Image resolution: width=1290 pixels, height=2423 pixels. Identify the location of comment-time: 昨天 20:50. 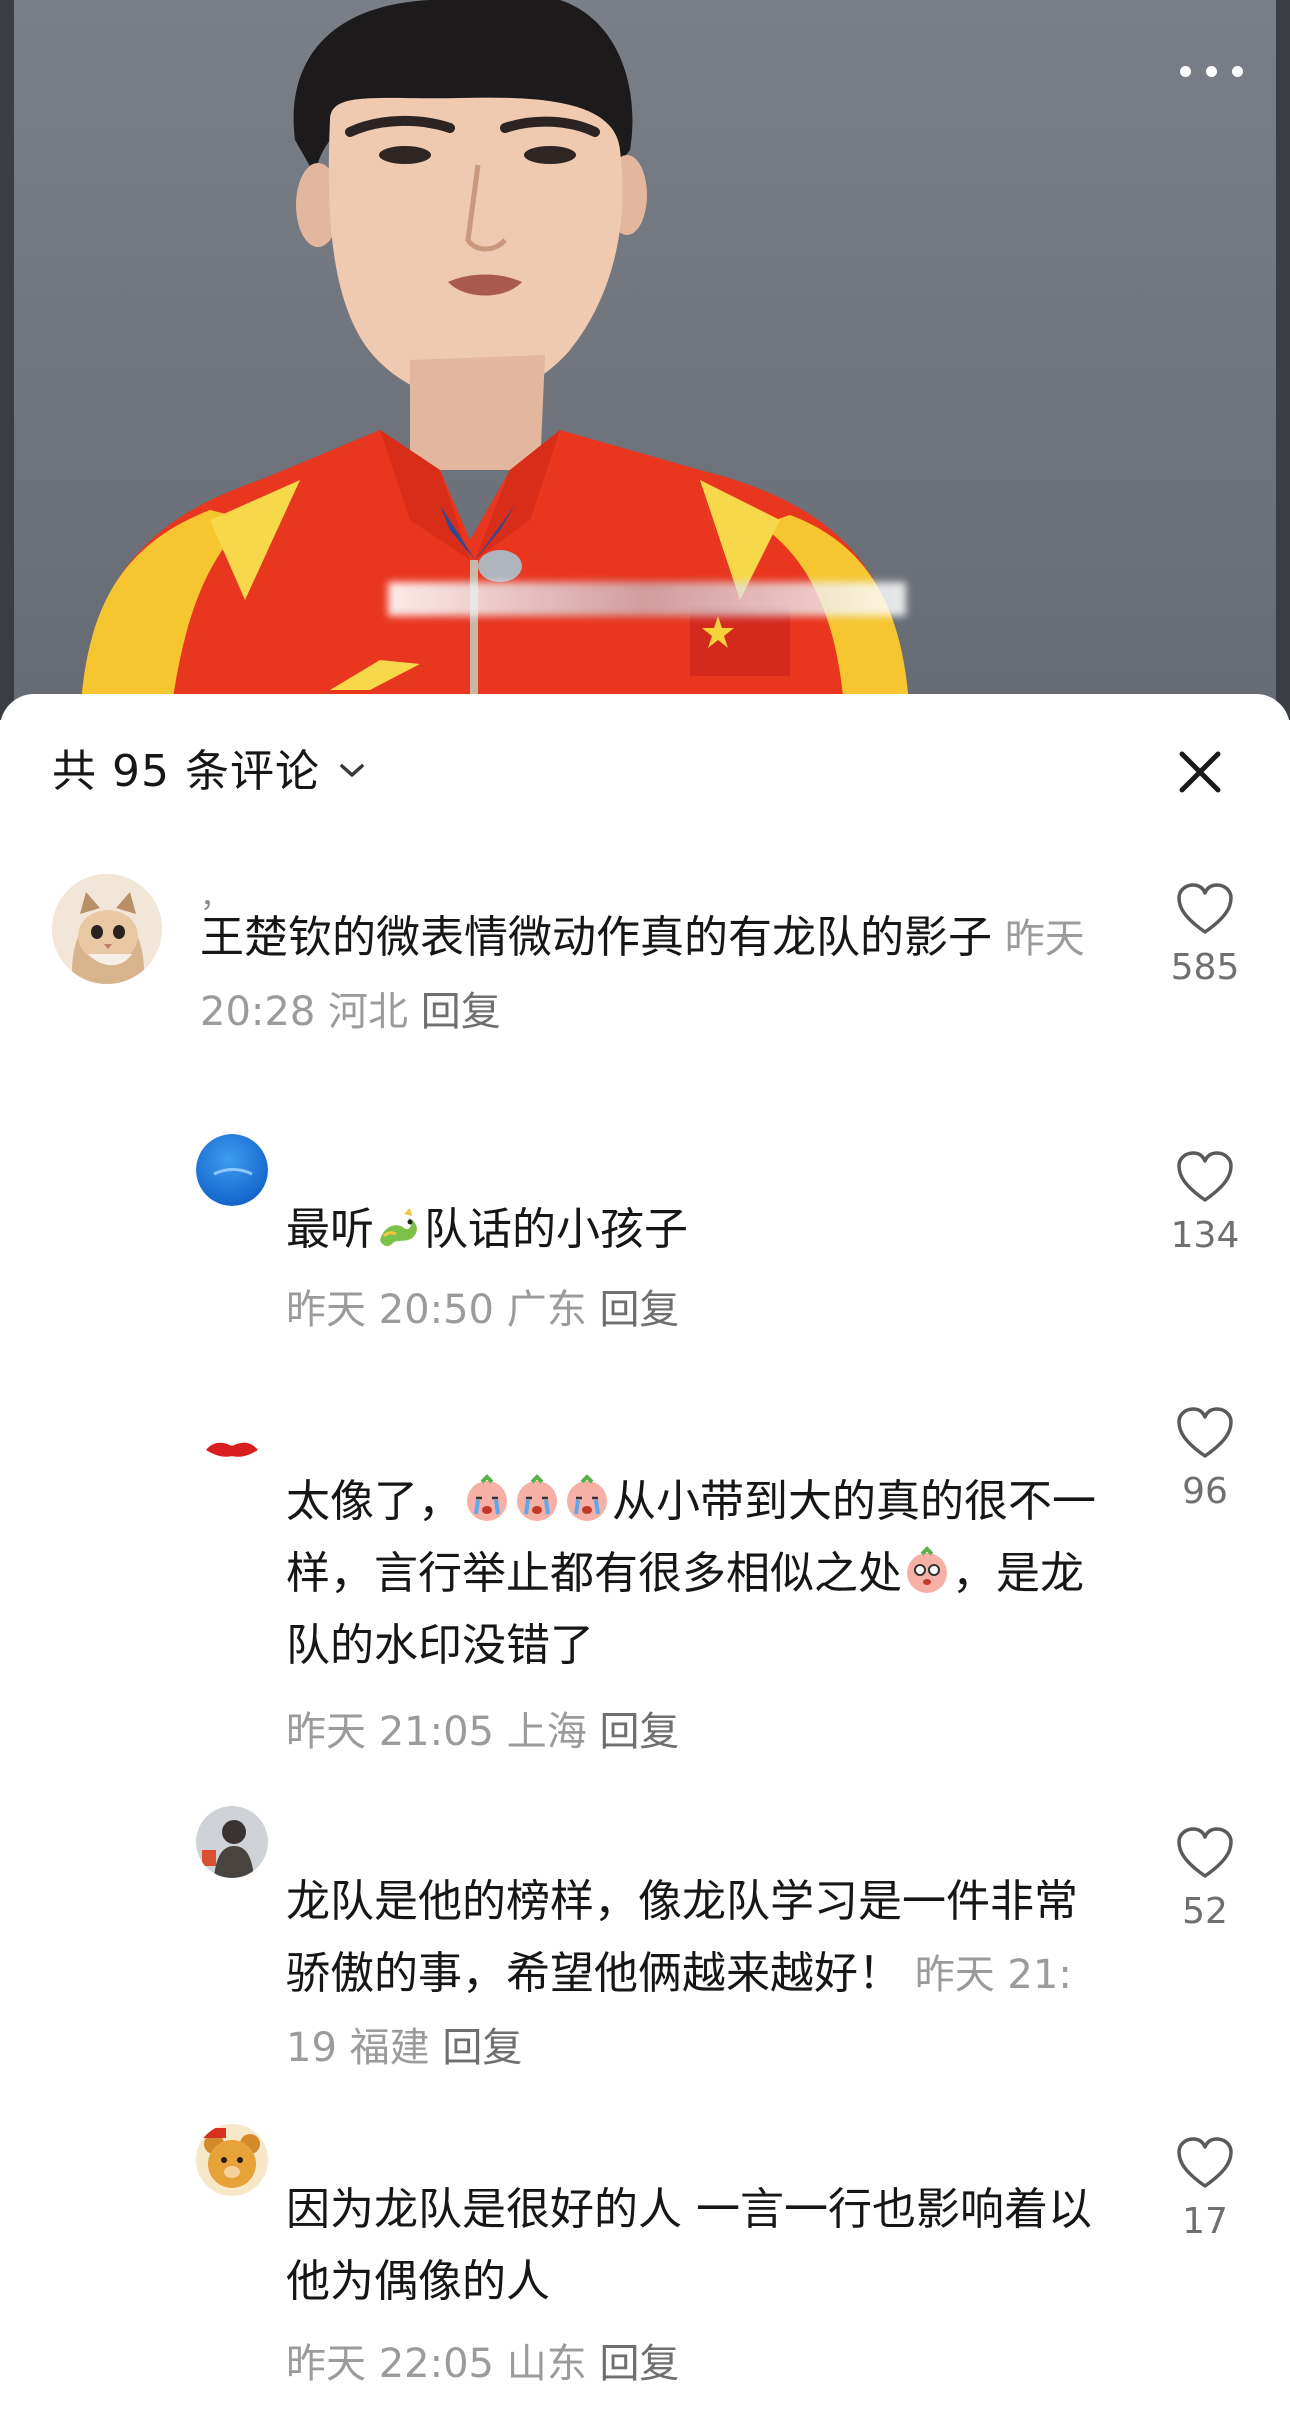
(390, 1310).